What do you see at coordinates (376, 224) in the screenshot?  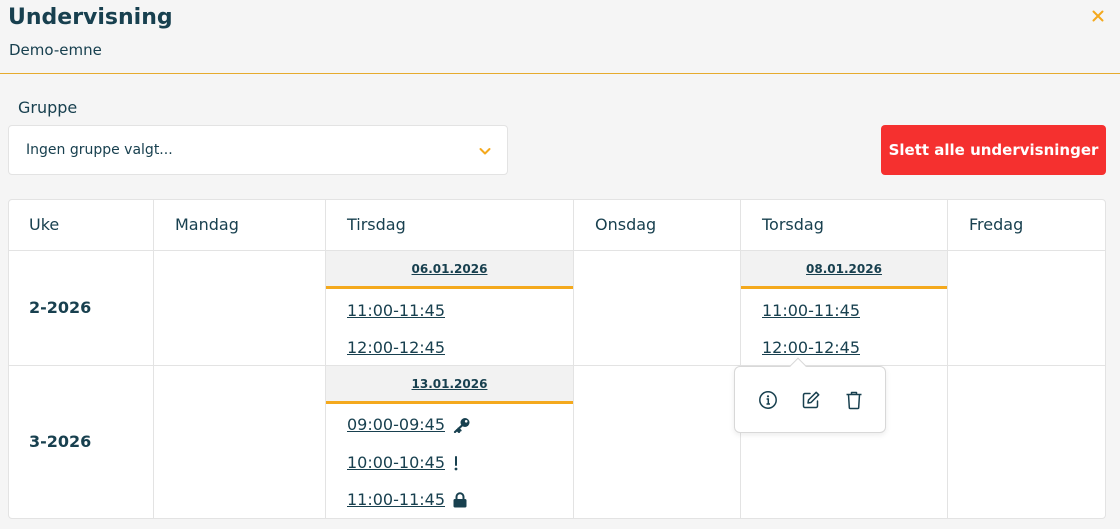 I see `column-header-tuesday: Tirsdag` at bounding box center [376, 224].